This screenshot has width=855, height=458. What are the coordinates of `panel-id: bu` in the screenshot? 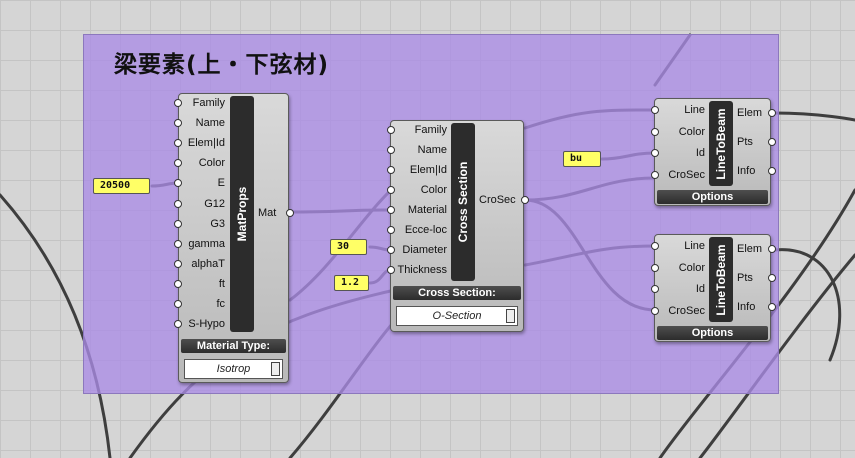 It's located at (582, 159).